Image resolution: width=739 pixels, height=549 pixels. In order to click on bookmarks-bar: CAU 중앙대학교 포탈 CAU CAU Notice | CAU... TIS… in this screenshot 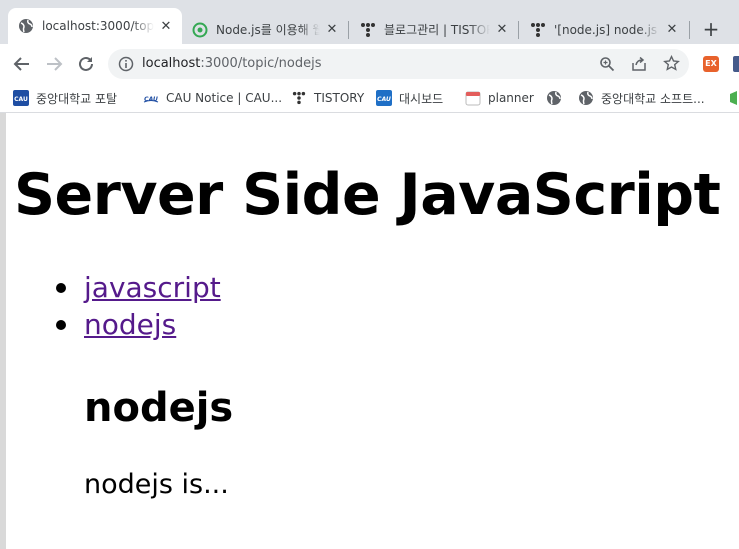, I will do `click(369, 98)`.